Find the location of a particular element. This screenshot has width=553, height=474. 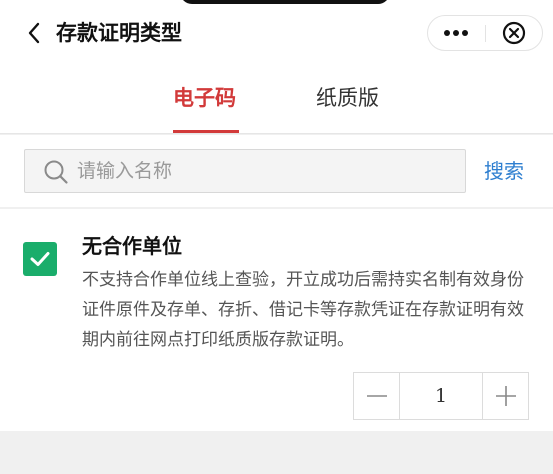

device-notch is located at coordinates (285, 2).